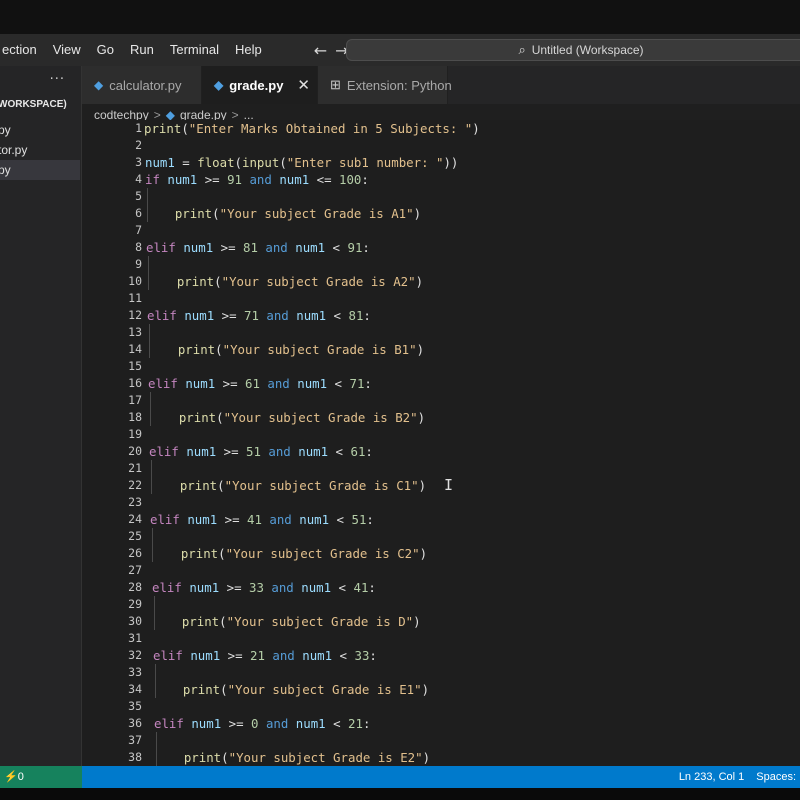  Describe the element at coordinates (135, 723) in the screenshot. I see `line-number: 36` at that location.